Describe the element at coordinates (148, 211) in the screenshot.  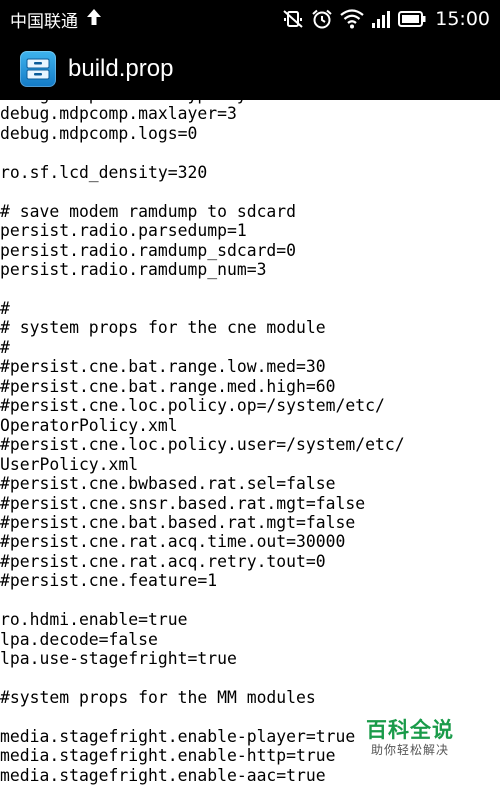
I see `file-line: # save modem ramdump to sdcard` at that location.